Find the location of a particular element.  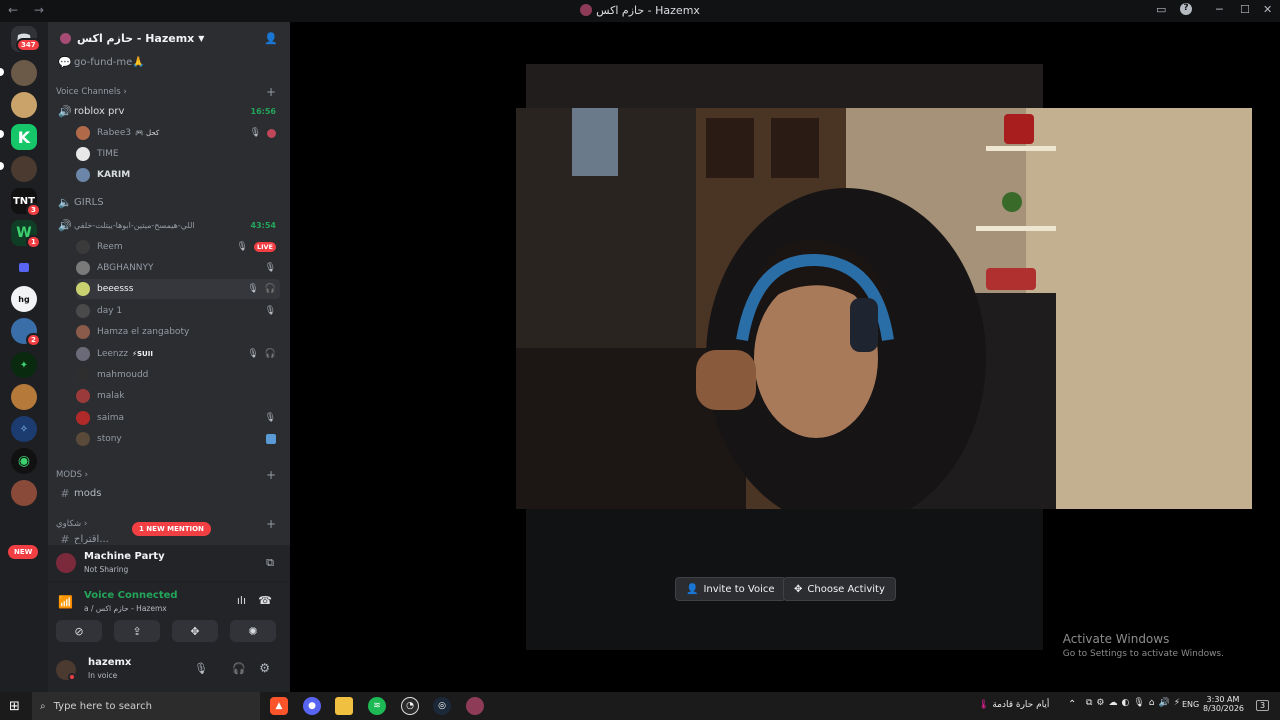

system-tray-icons: ⧉⚙☁◐🎙⌂🔊⚡ is located at coordinates (1135, 703).